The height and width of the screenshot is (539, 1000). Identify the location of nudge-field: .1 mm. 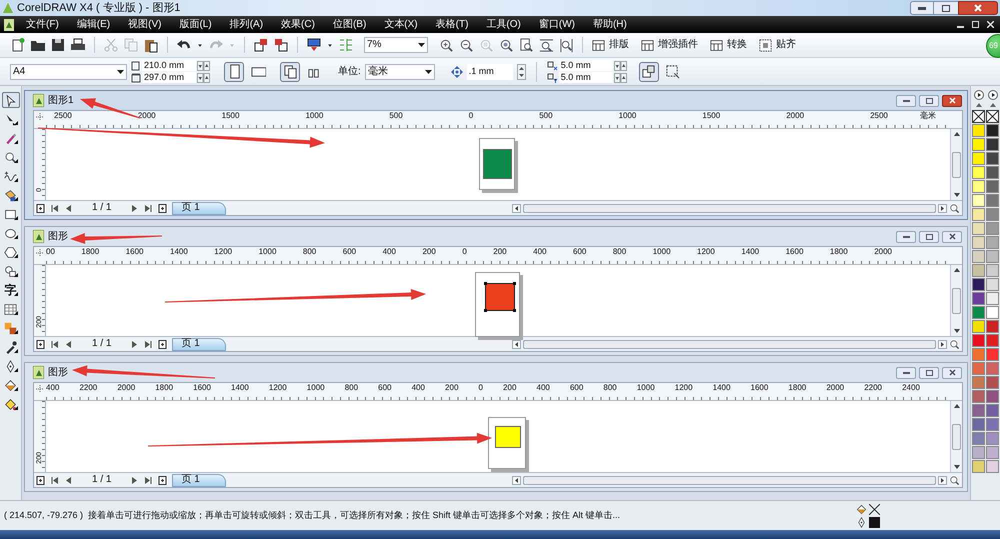
(489, 72).